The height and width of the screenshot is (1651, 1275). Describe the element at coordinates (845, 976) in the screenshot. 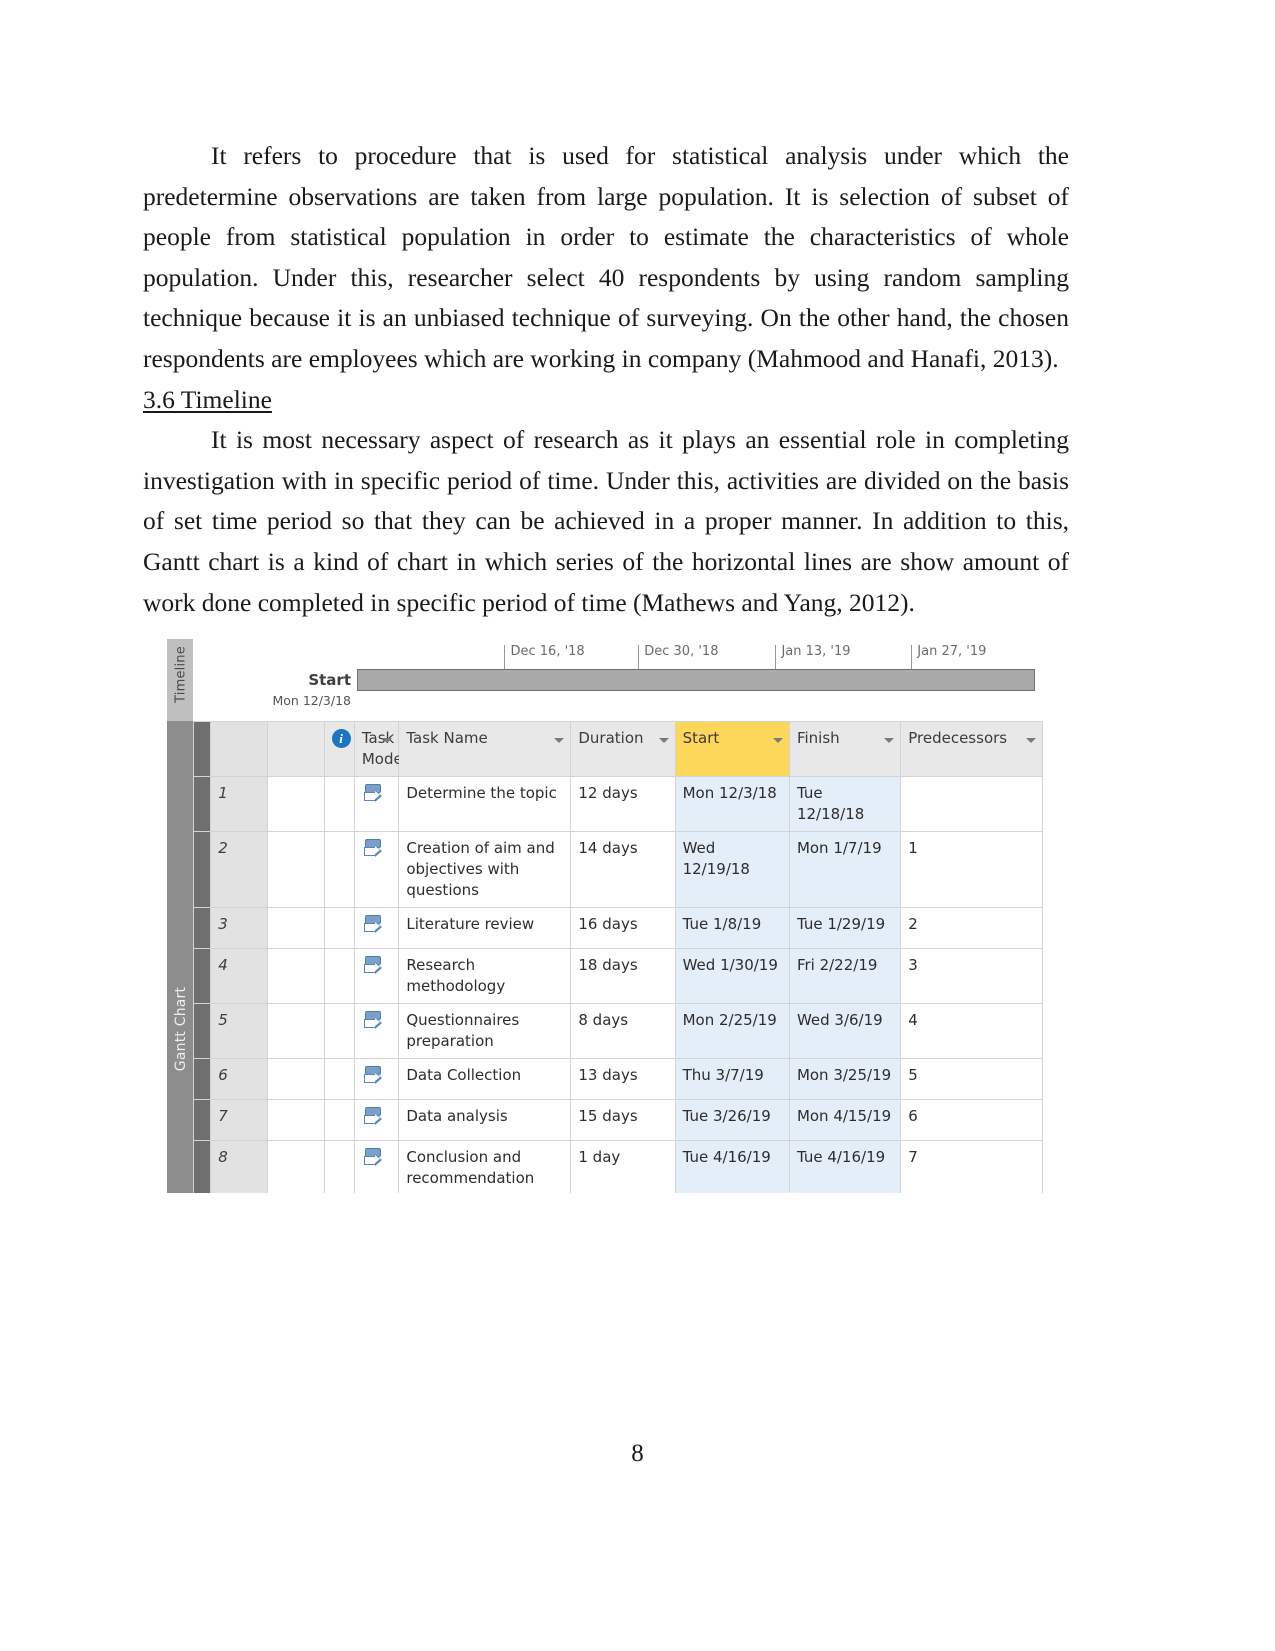

I see `cell-finish: Fri 2/22/19` at that location.